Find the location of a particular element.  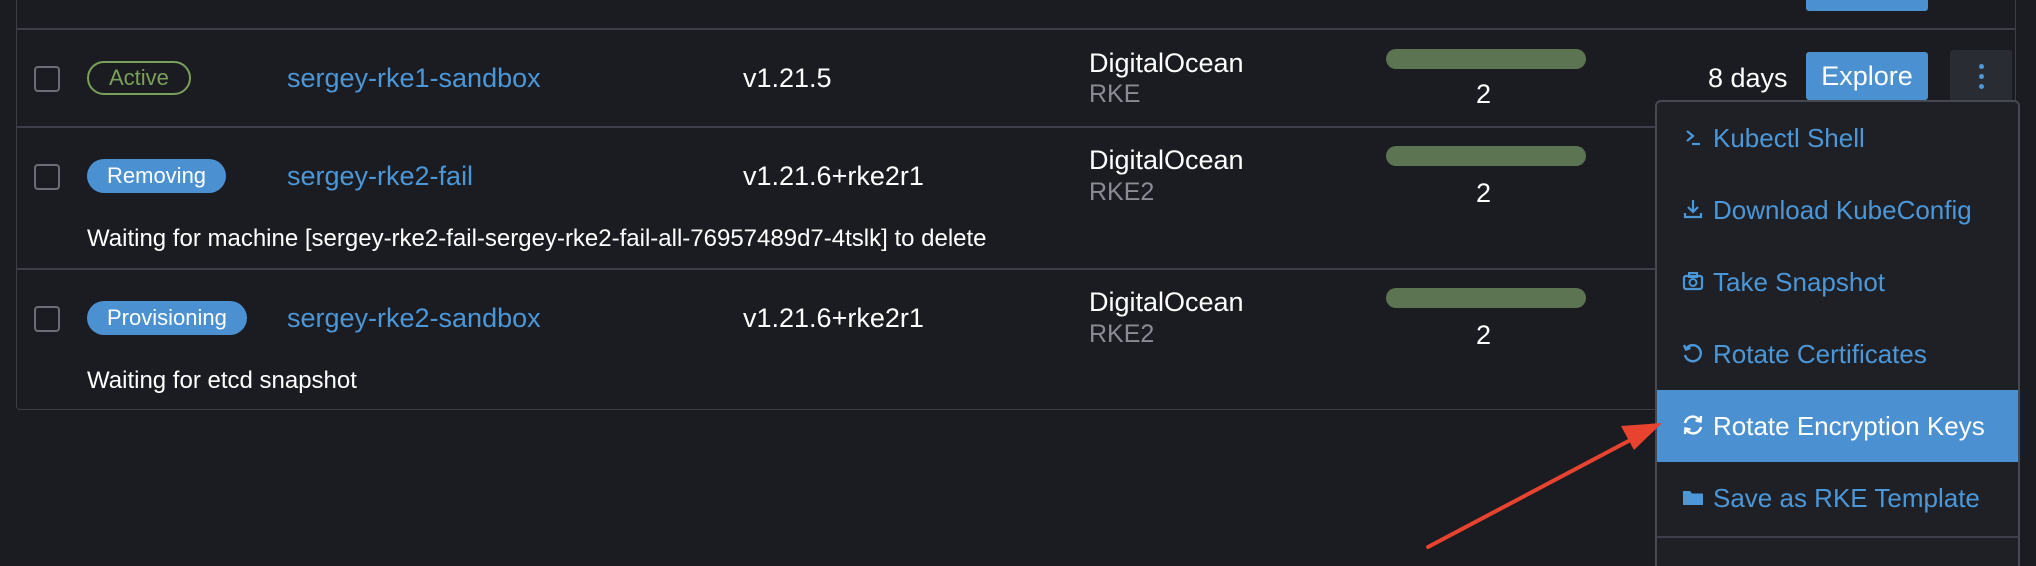

menu-item-kubectl-shell: Kubectl Shell is located at coordinates (1837, 138).